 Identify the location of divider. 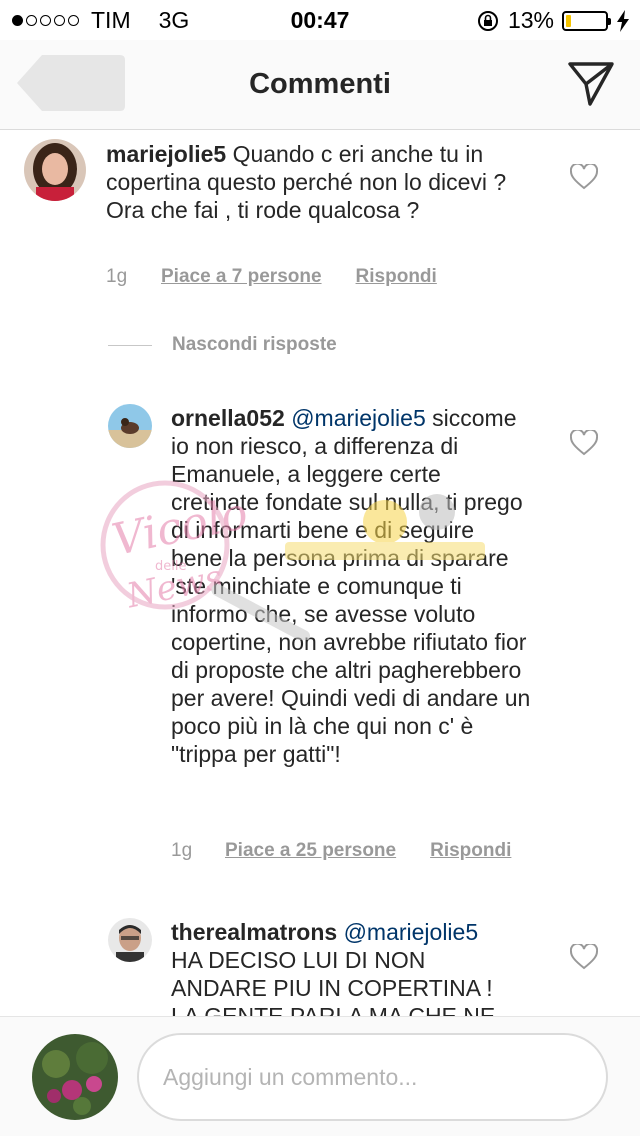
(130, 345).